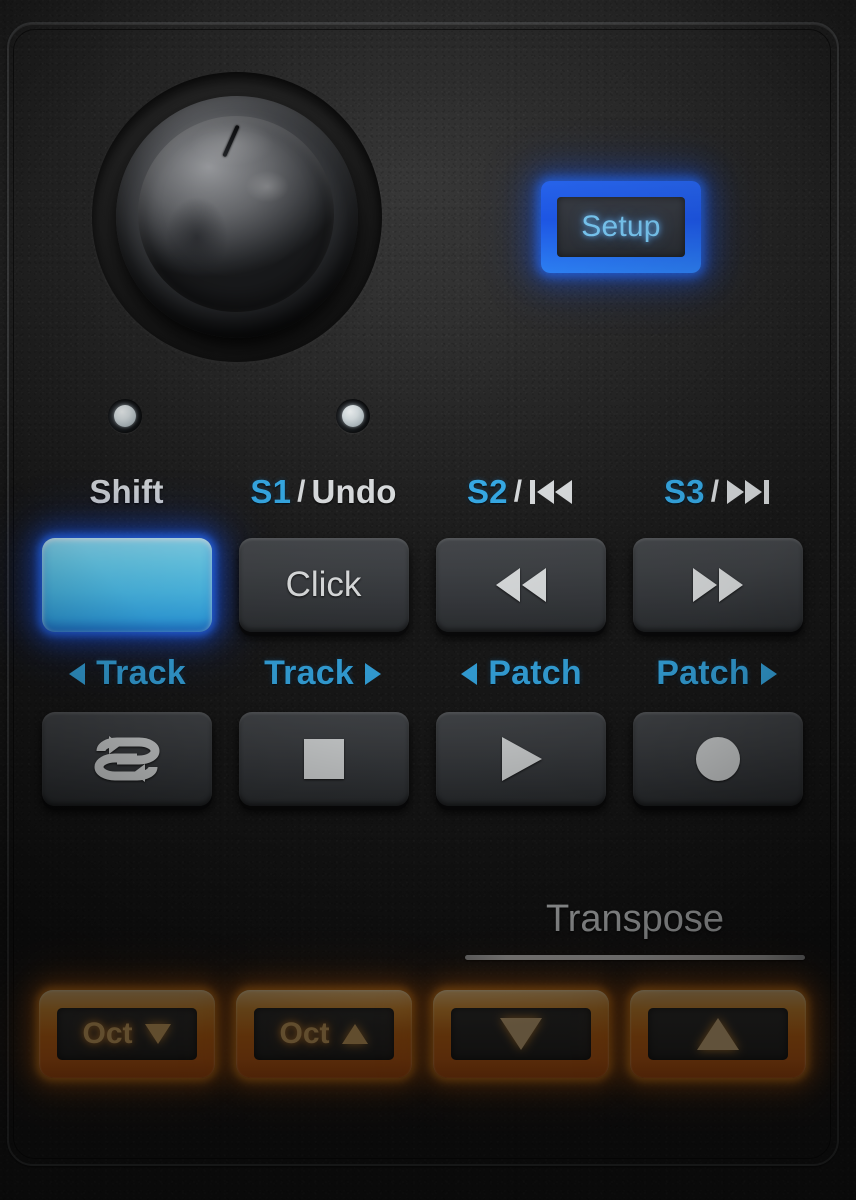  I want to click on label-s3-text: S3, so click(684, 491).